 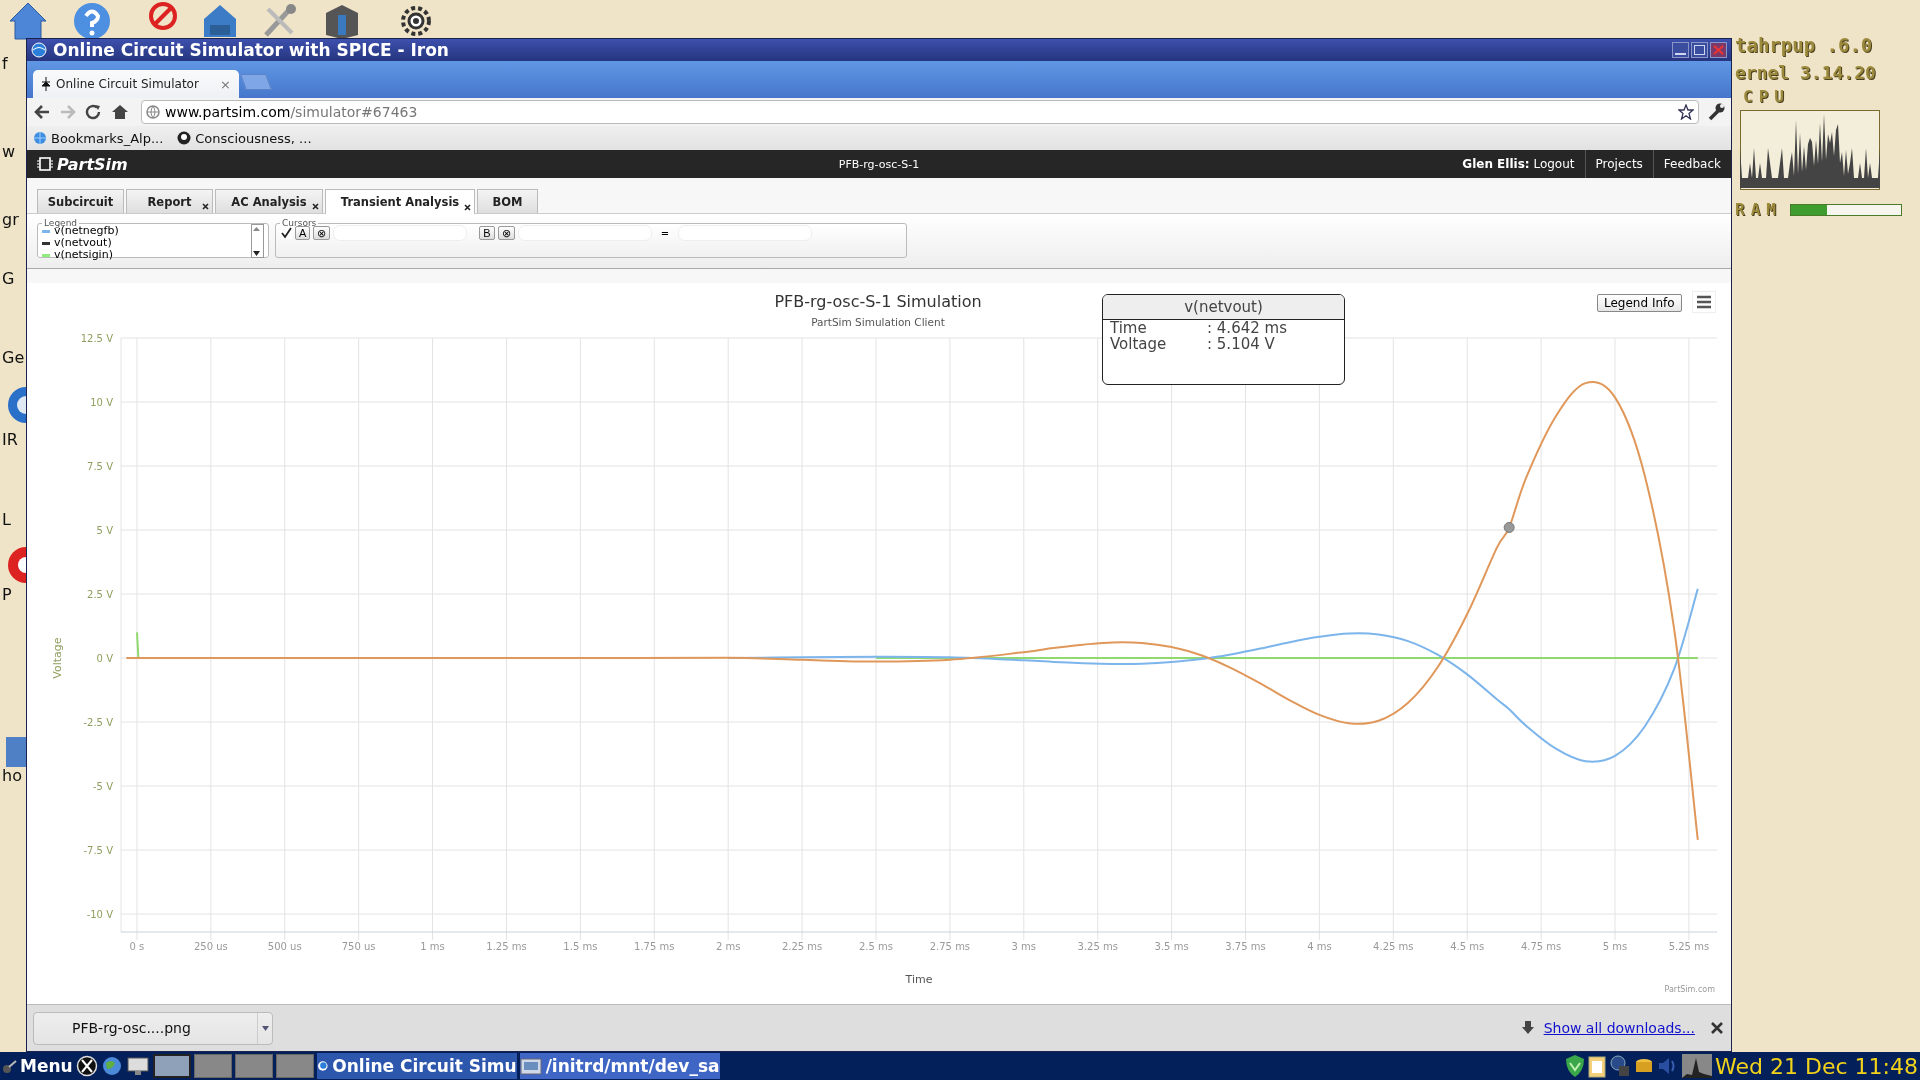 I want to click on legend-item: v(netsigin), so click(x=146, y=255).